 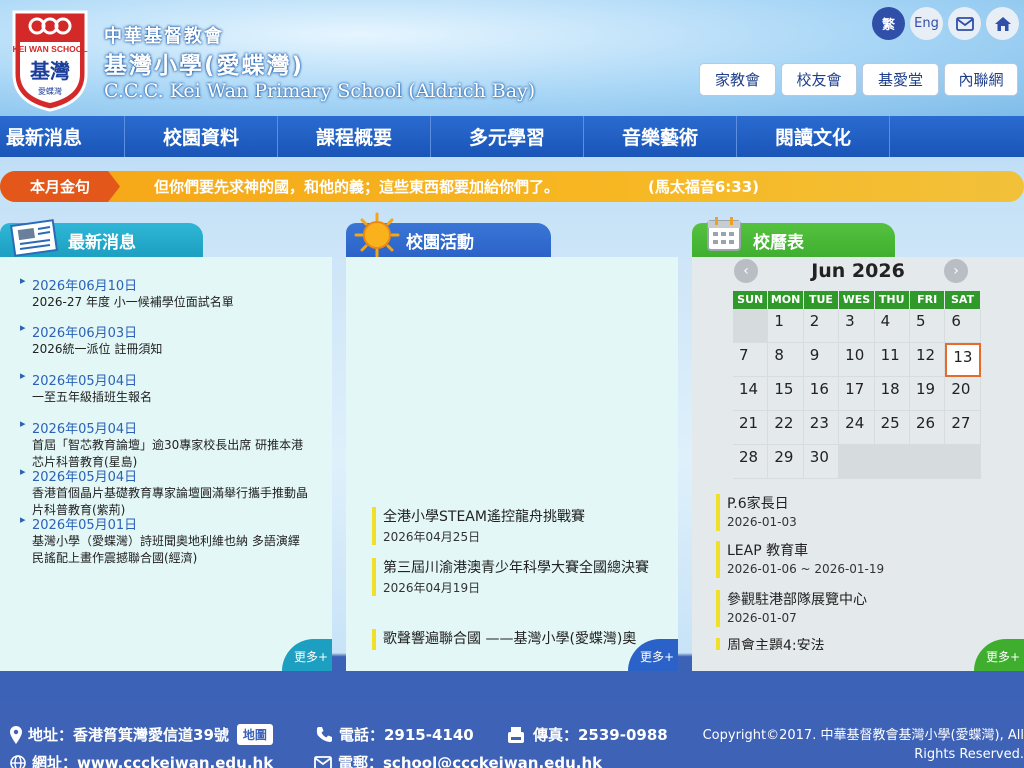 I want to click on news-date: 2026年06月03日, so click(x=165, y=331).